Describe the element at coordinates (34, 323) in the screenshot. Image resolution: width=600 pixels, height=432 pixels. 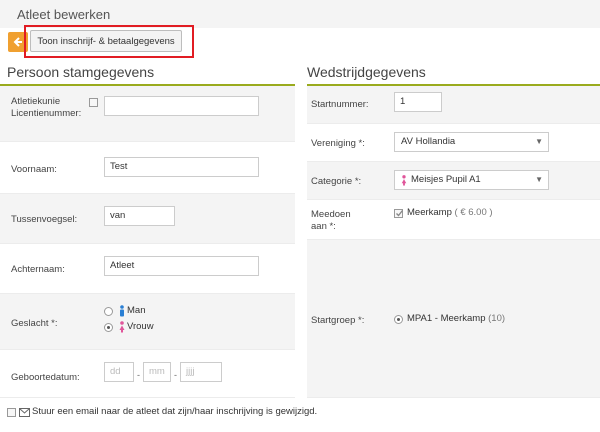
I see `gender-label: Geslacht *:` at that location.